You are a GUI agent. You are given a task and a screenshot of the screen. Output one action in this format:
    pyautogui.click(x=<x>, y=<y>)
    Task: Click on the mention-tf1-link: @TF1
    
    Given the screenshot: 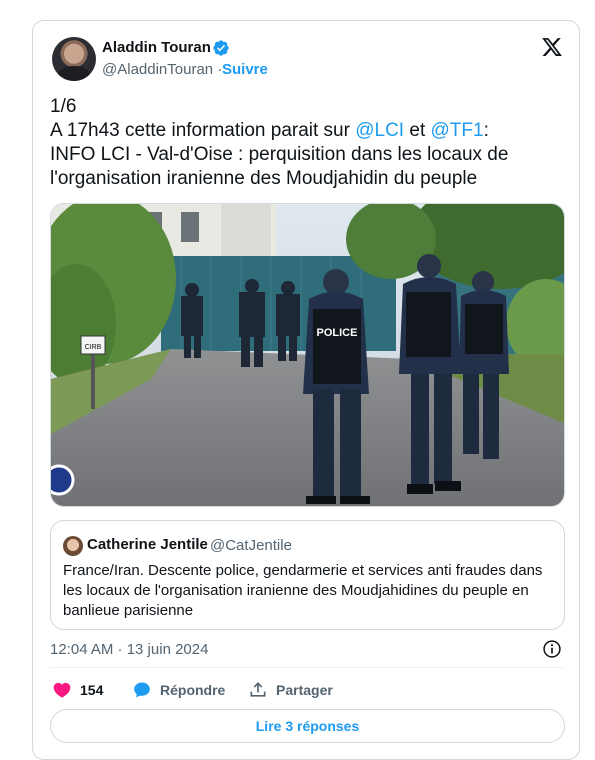 What is the action you would take?
    pyautogui.click(x=457, y=130)
    